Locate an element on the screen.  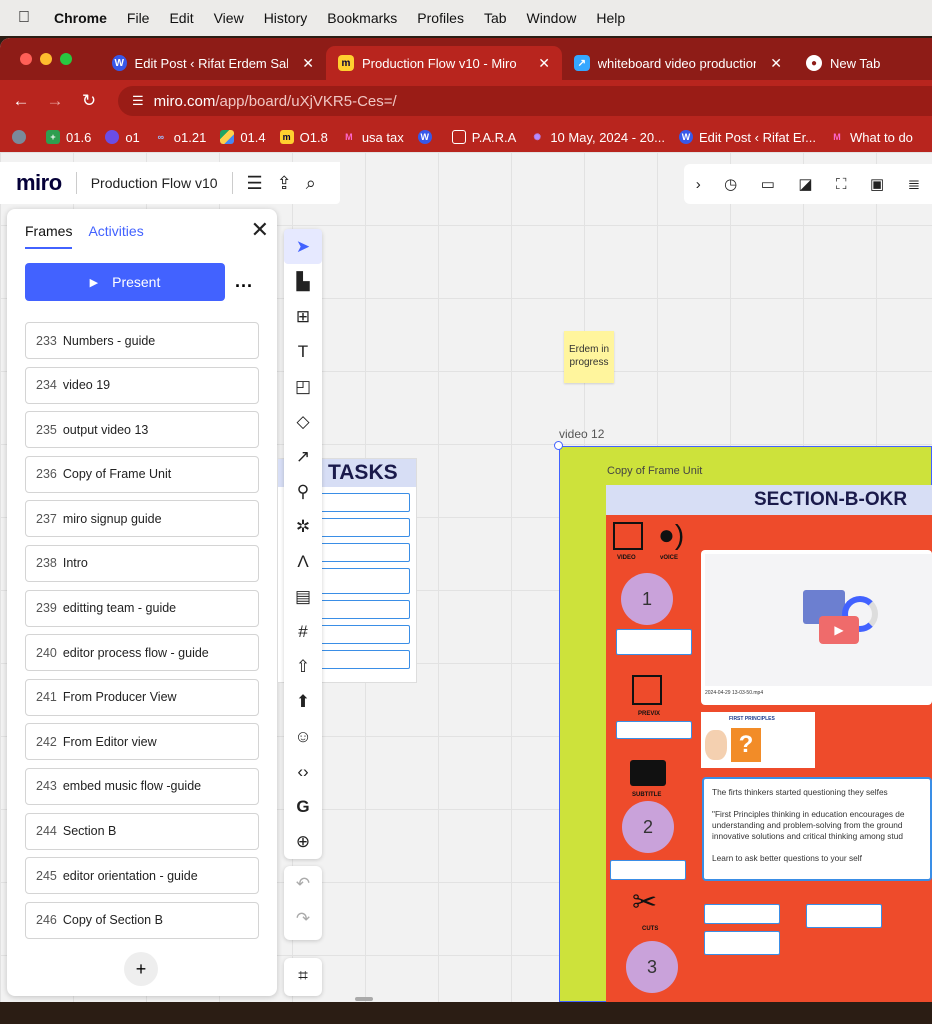
menu-bookmarks: Bookmarks is located at coordinates (362, 18).